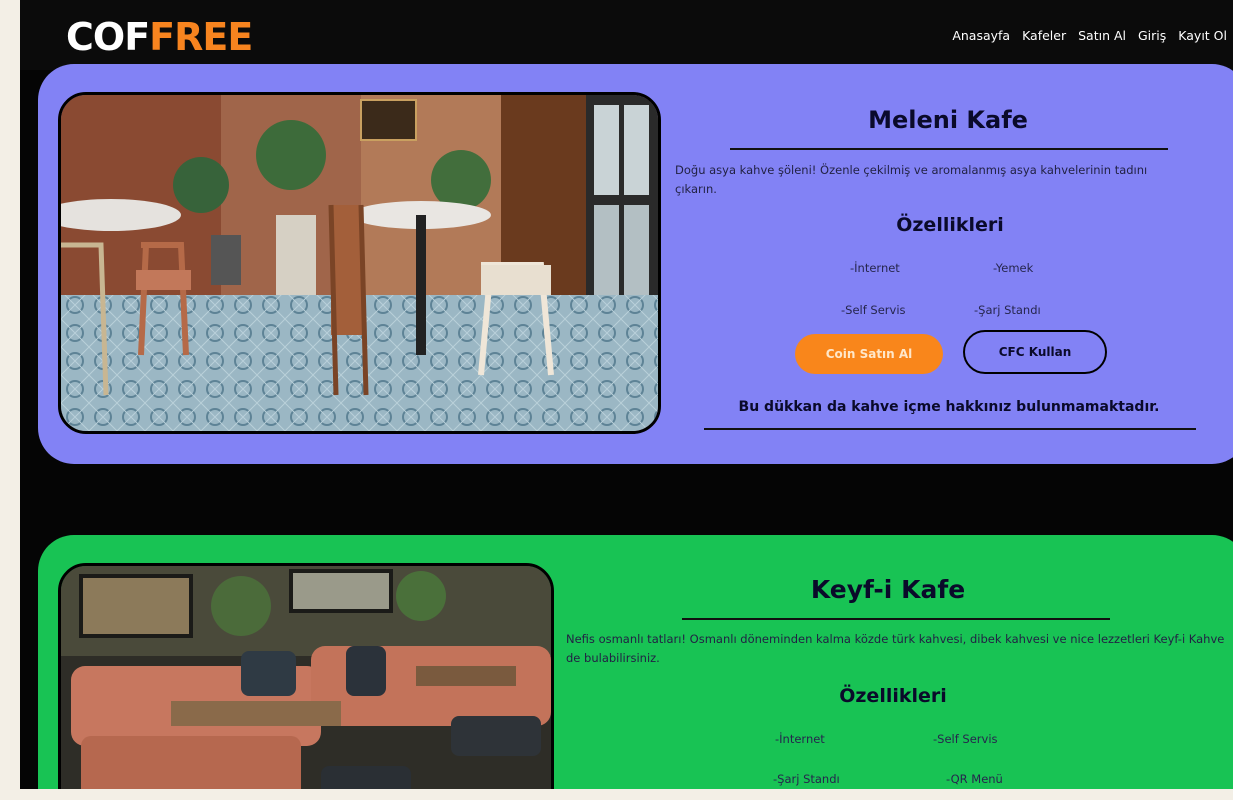 The width and height of the screenshot is (1233, 800). What do you see at coordinates (1152, 35) in the screenshot?
I see `nav-link-login: Giriş` at bounding box center [1152, 35].